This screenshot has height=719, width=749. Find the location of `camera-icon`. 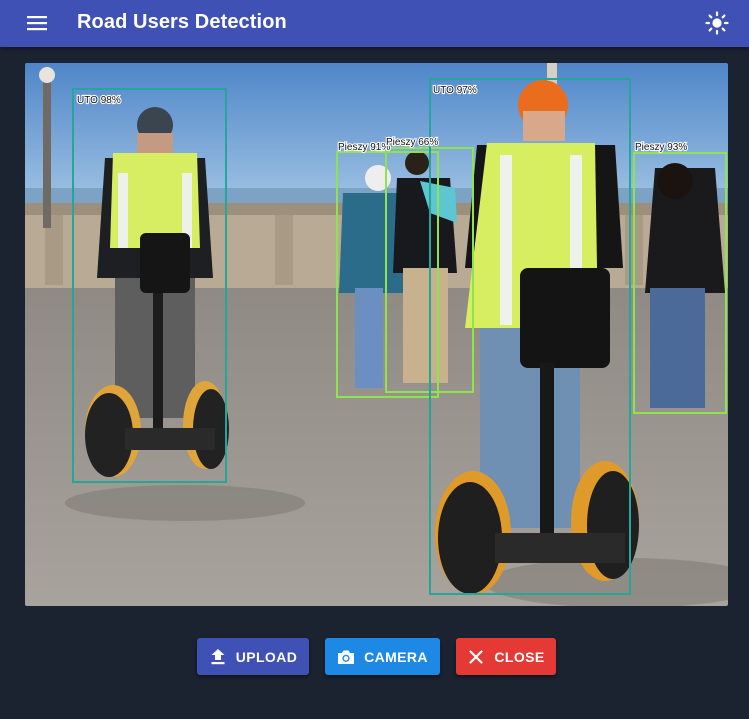

camera-icon is located at coordinates (346, 657).